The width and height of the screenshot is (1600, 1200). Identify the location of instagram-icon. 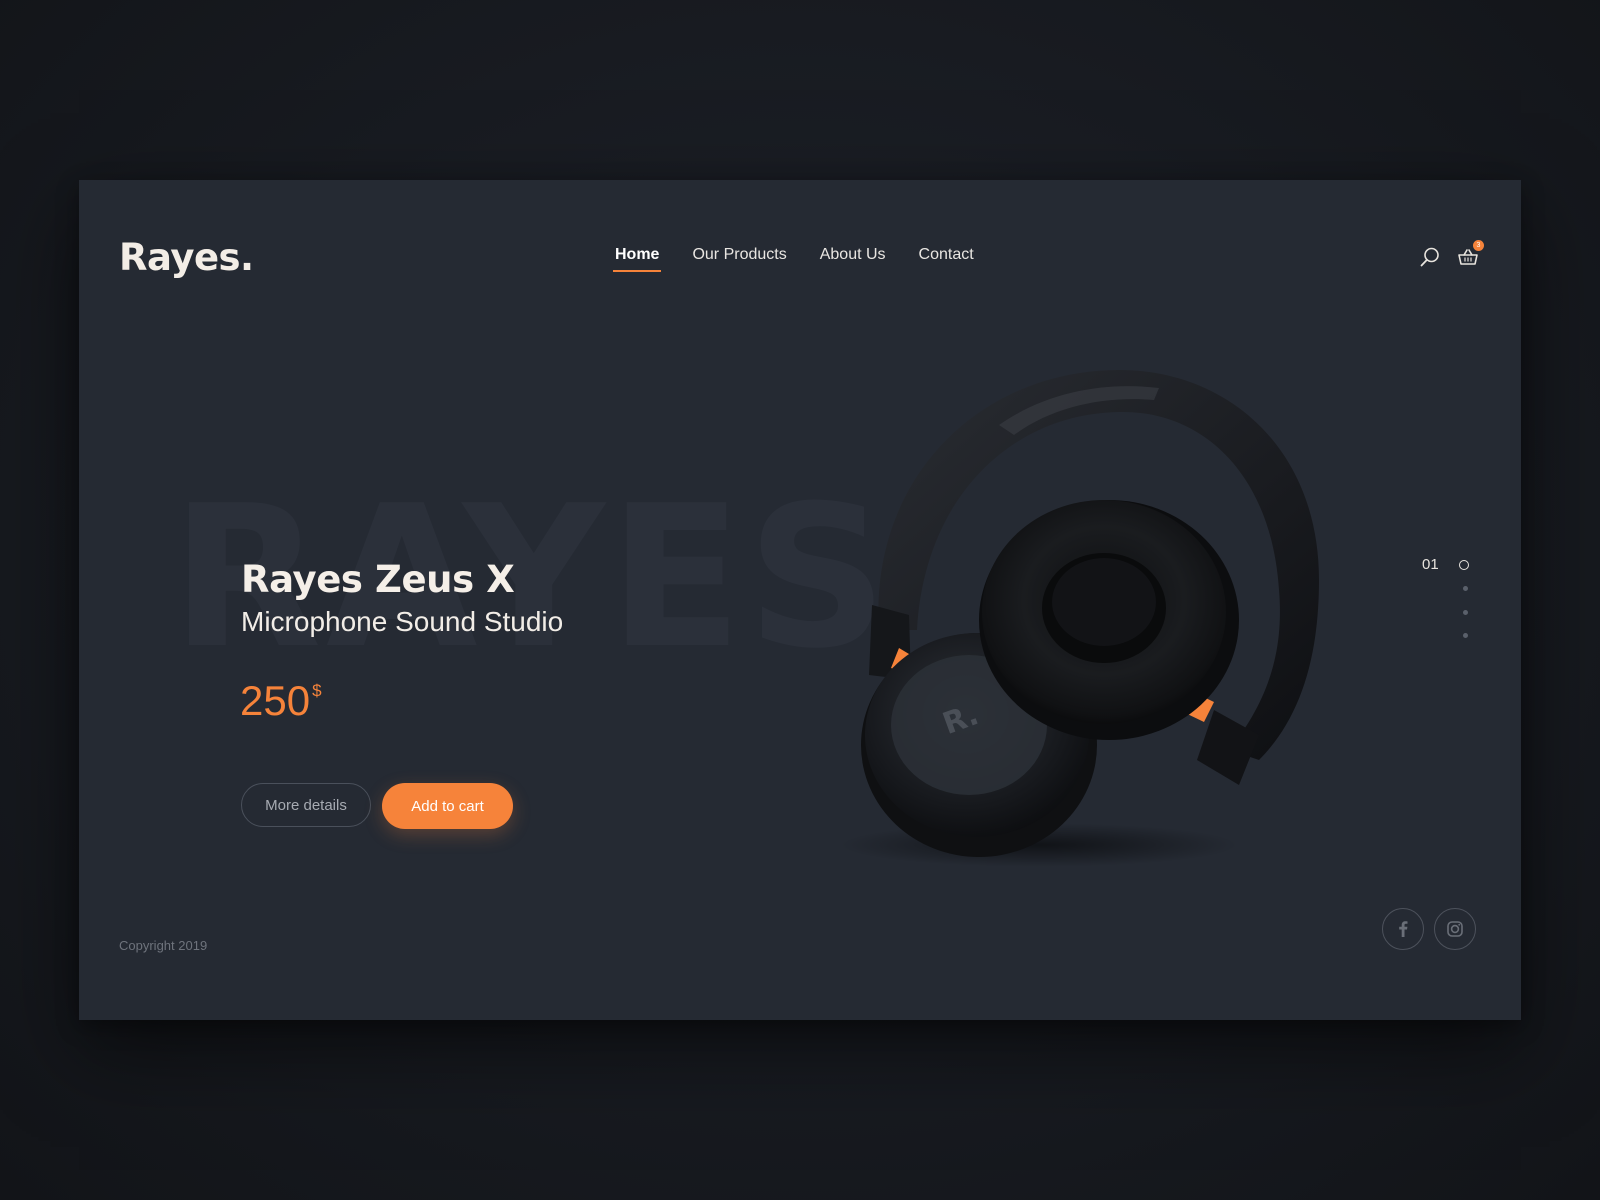
(1455, 929).